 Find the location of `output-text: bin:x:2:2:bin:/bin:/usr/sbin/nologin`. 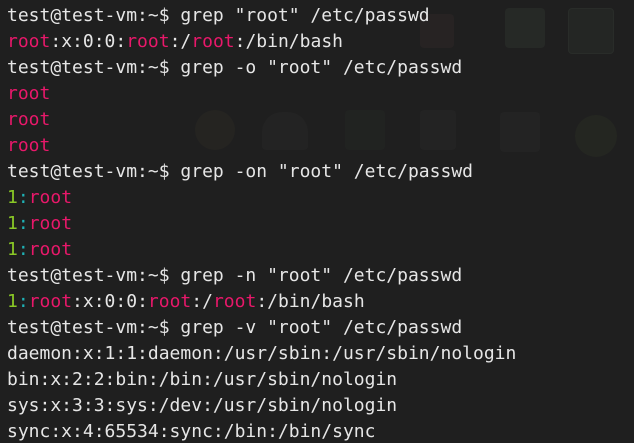

output-text: bin:x:2:2:bin:/bin:/usr/sbin/nologin is located at coordinates (202, 379).